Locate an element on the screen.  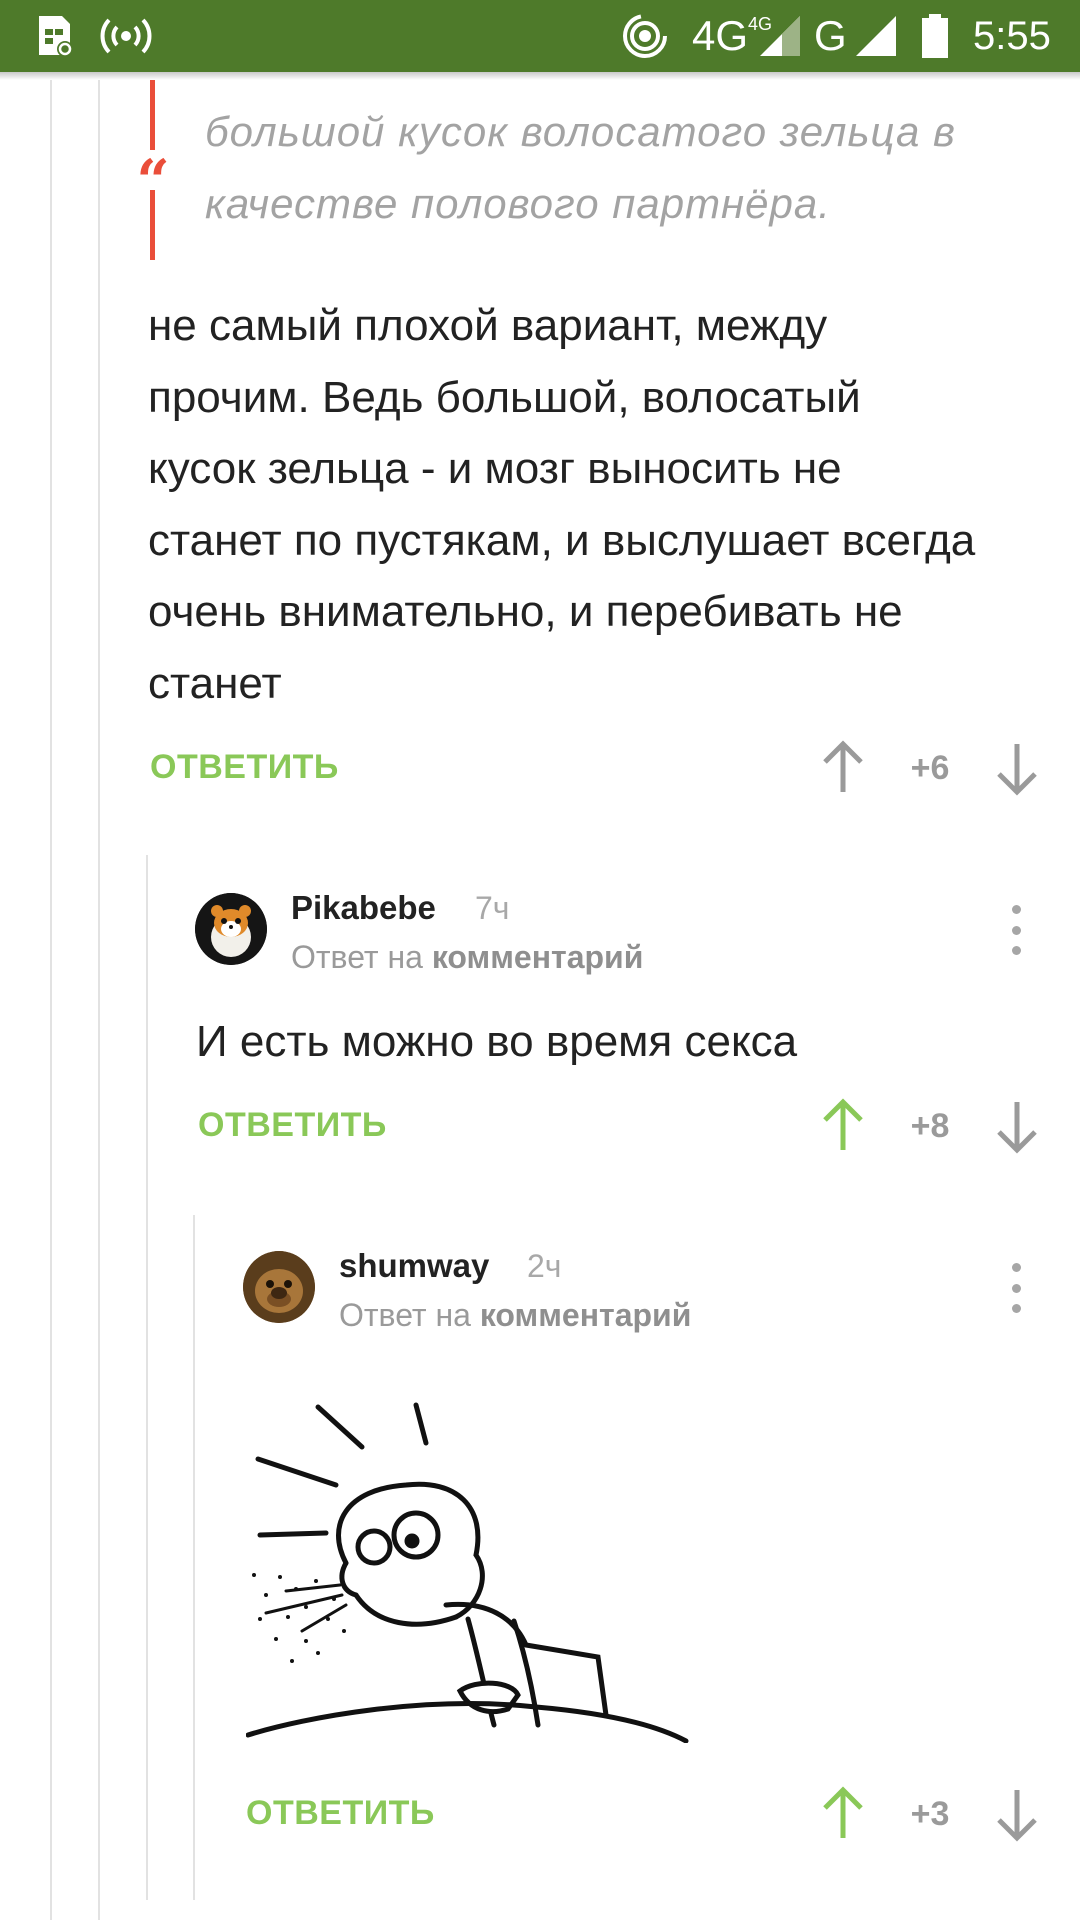
comment-image is located at coordinates (515, 1569).